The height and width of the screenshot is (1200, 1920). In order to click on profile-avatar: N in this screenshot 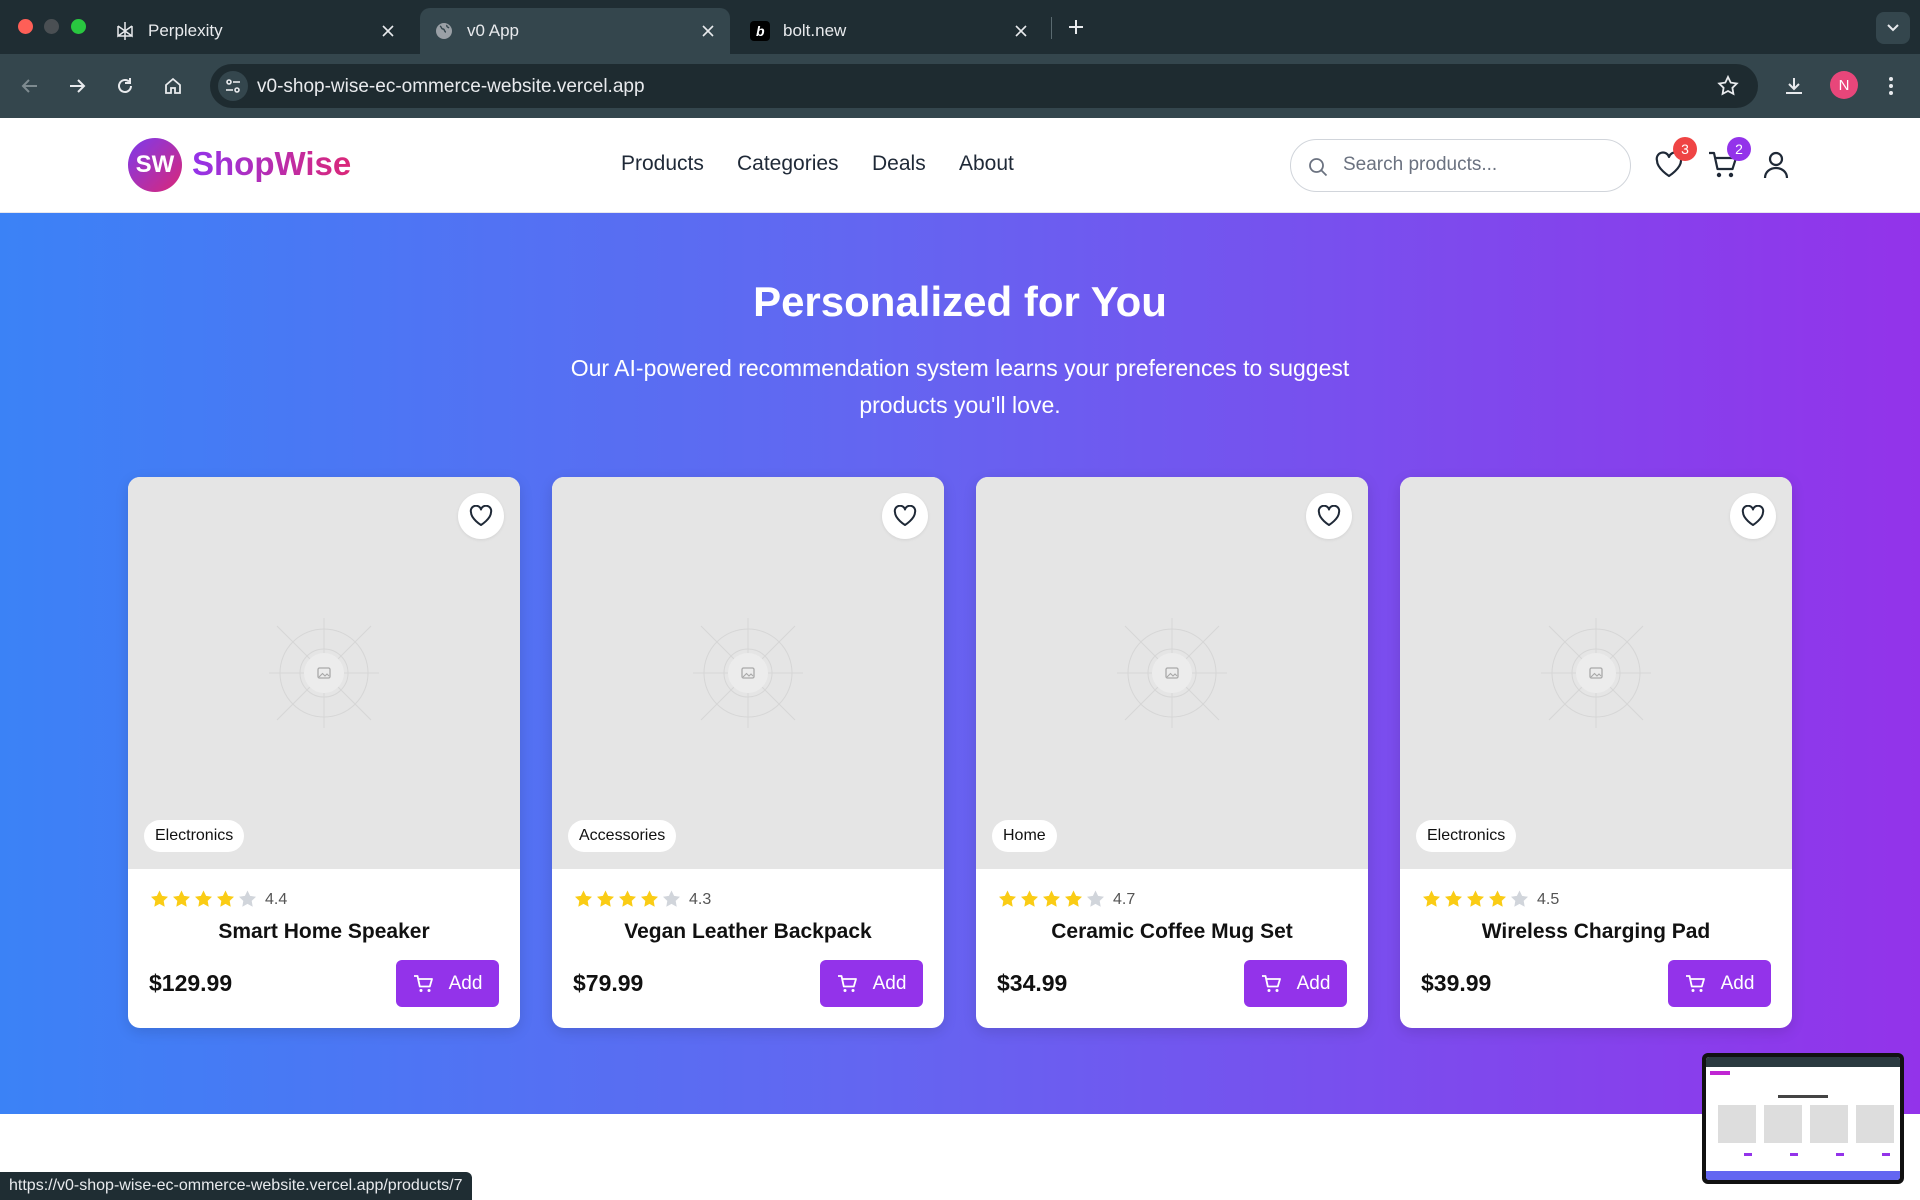, I will do `click(1844, 85)`.